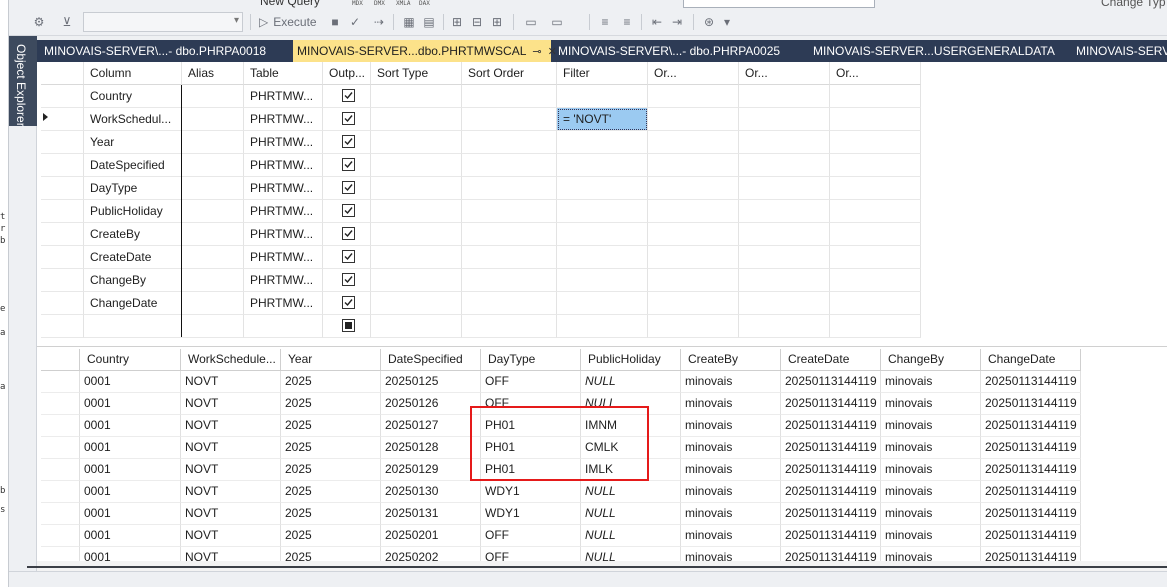 This screenshot has width=1167, height=587. Describe the element at coordinates (431, 404) in the screenshot. I see `date-specified-cell: 20250126` at that location.